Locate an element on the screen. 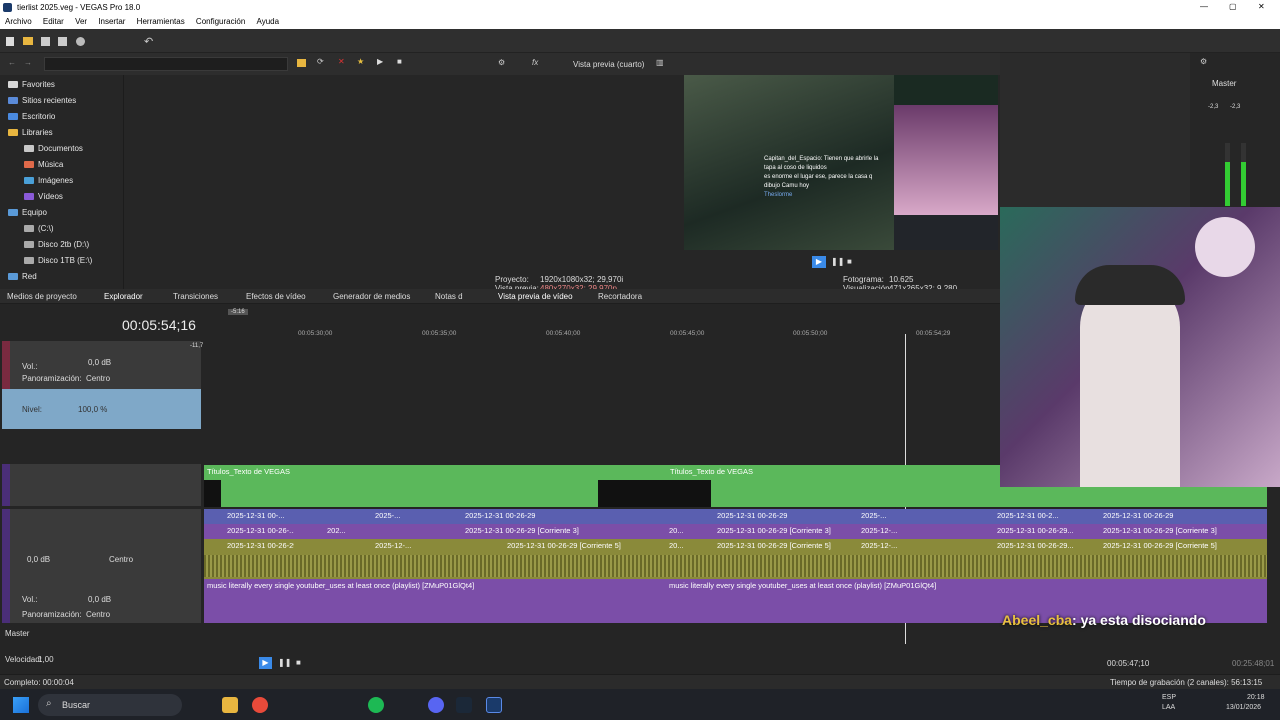  refresh-icon: ⟳ is located at coordinates (320, 61).